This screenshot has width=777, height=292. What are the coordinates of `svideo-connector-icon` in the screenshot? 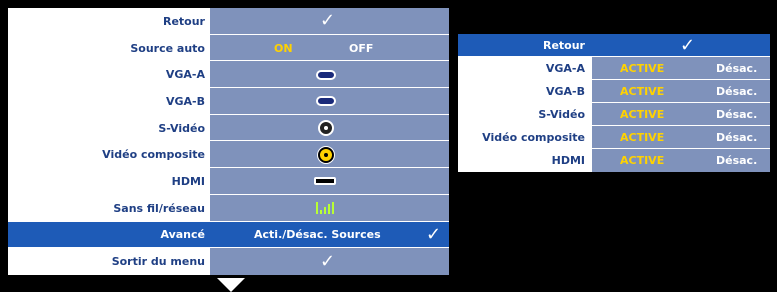 It's located at (326, 128).